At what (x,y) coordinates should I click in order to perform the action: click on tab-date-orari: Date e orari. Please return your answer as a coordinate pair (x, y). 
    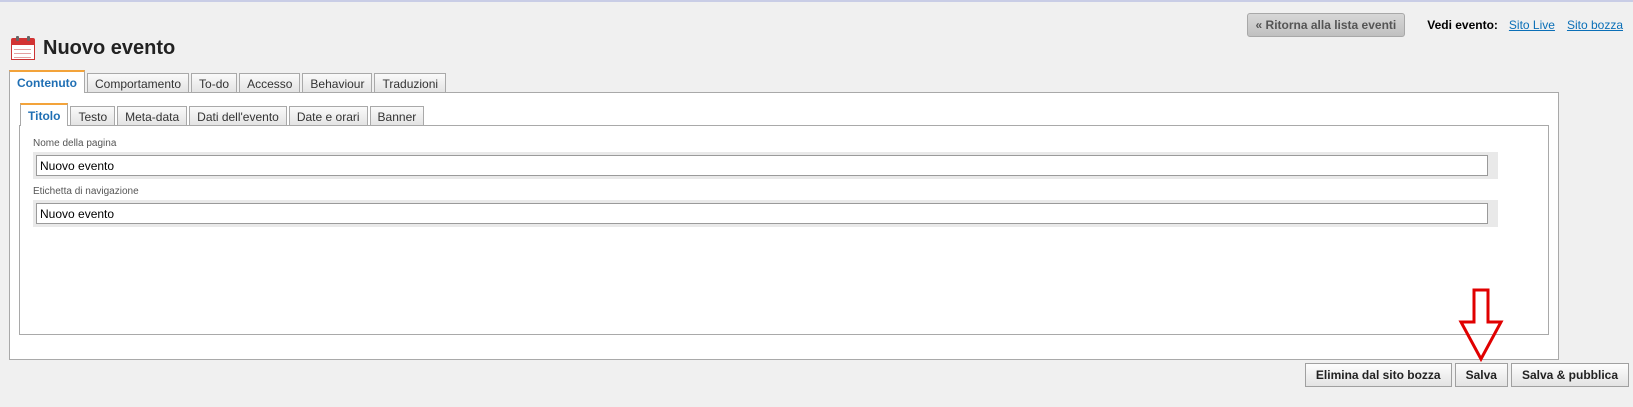
    Looking at the image, I should click on (328, 116).